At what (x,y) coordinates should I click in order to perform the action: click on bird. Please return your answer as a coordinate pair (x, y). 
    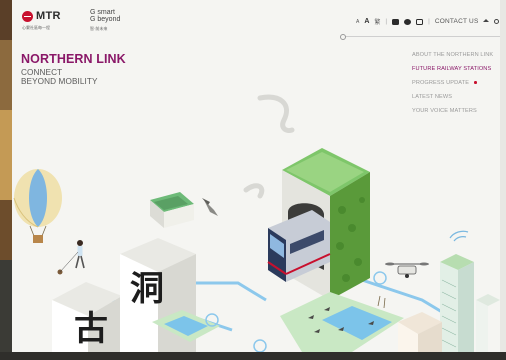
    Looking at the image, I should click on (210, 207).